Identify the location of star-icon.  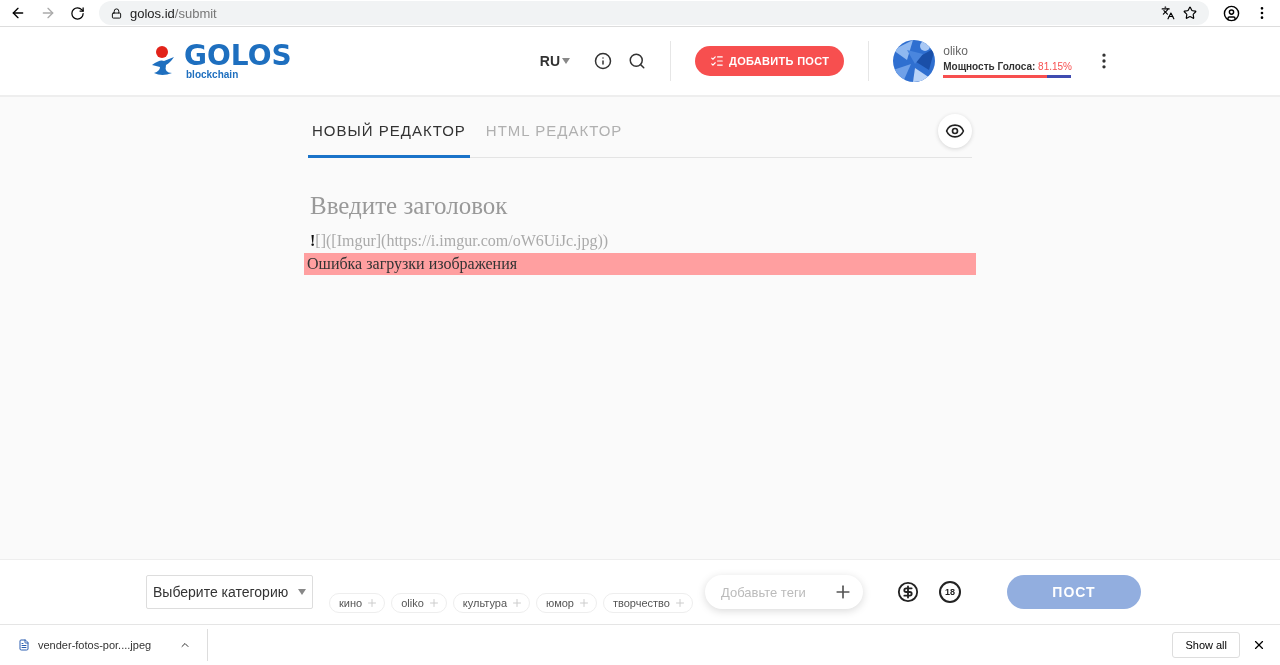
(1190, 13).